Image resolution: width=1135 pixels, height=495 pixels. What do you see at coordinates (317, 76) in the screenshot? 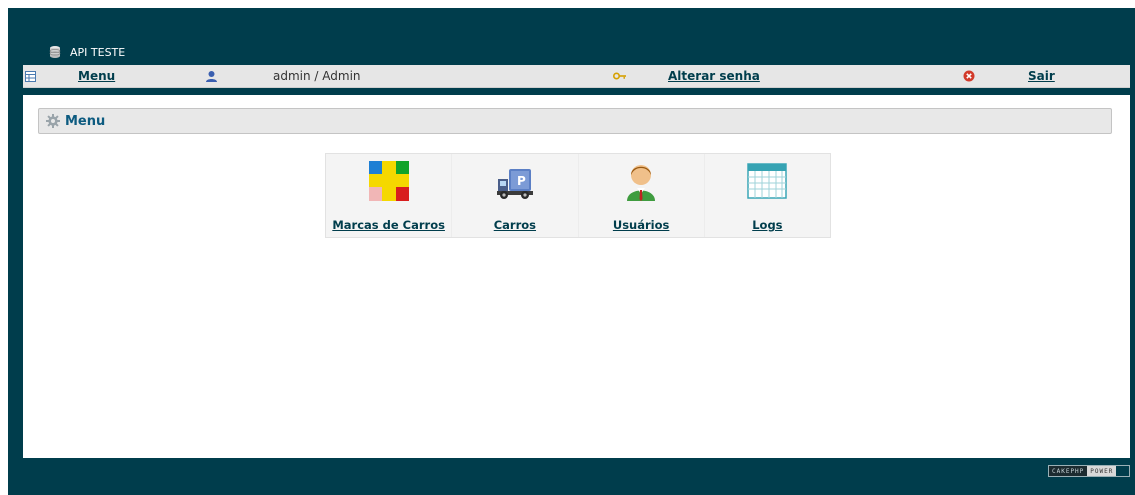
I see `current-user-label: admin / Admin` at bounding box center [317, 76].